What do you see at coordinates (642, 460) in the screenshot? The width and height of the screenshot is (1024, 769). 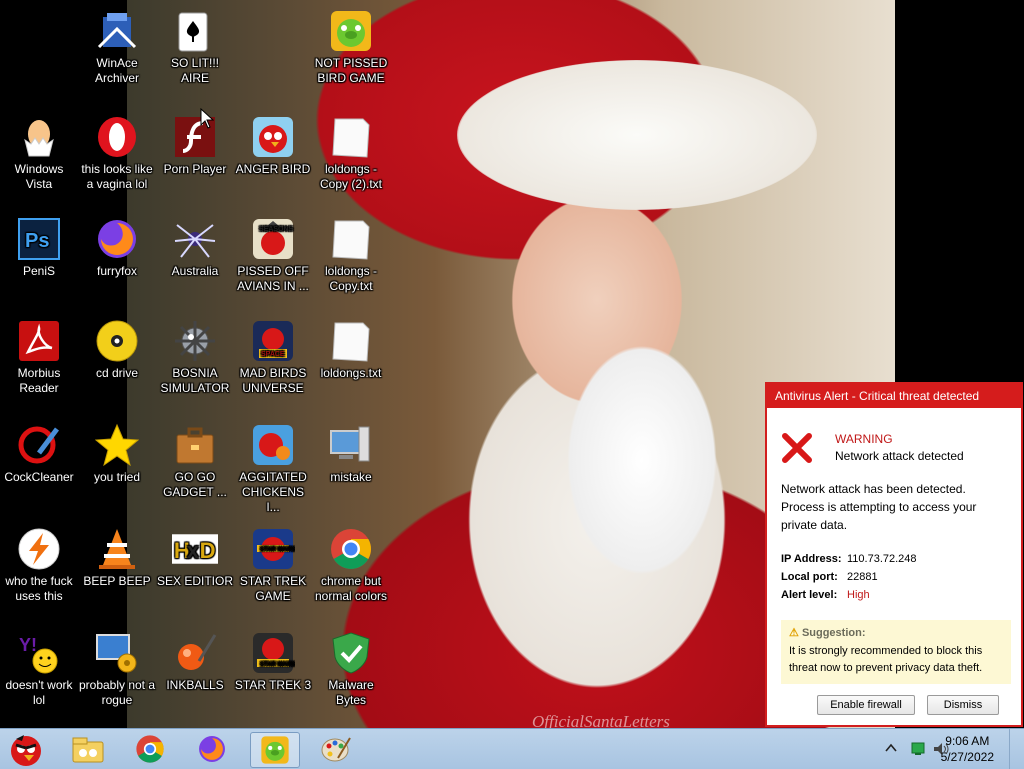 I see `wallpaper-glove` at bounding box center [642, 460].